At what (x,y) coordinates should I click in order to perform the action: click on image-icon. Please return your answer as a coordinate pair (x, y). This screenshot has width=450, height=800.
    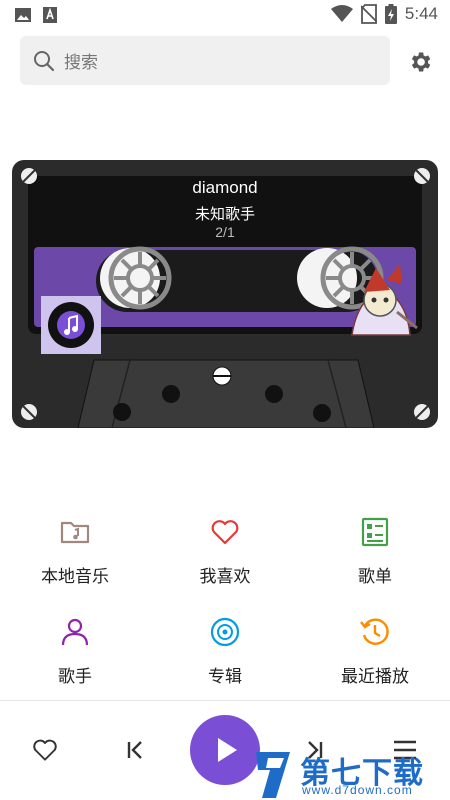
    Looking at the image, I should click on (23, 15).